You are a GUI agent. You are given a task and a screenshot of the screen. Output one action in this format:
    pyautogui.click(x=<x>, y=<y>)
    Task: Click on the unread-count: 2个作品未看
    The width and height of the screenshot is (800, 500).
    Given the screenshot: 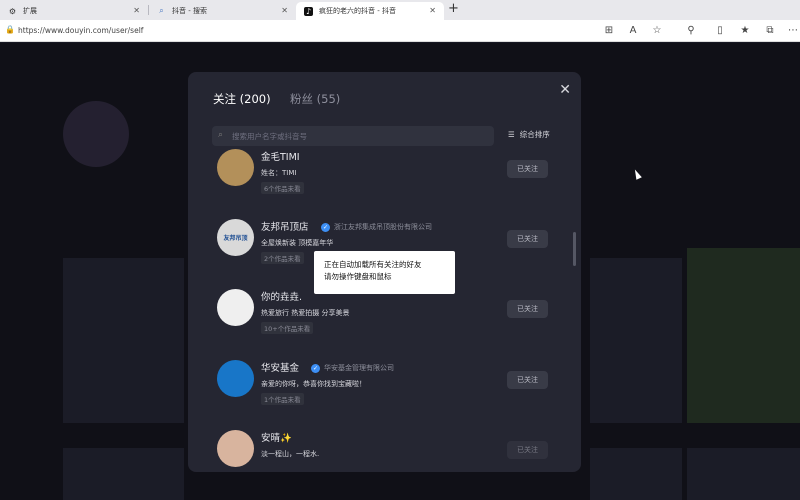 What is the action you would take?
    pyautogui.click(x=282, y=258)
    